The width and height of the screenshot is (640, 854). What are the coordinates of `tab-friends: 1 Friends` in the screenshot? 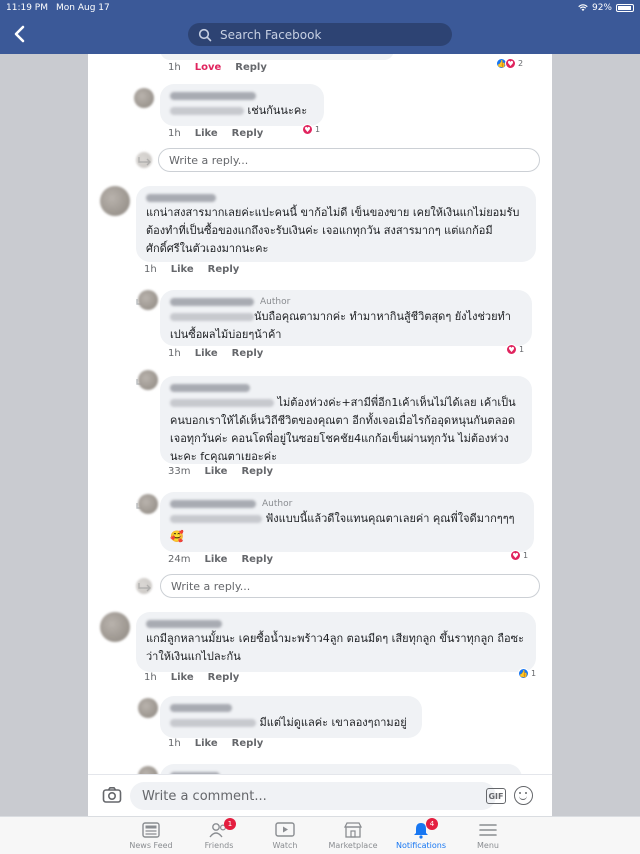 It's located at (219, 836).